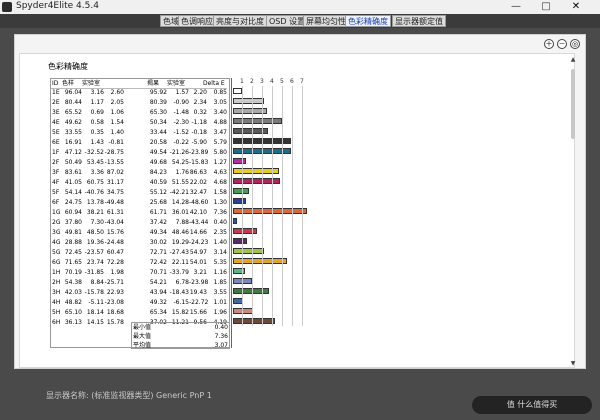 This screenshot has height=420, width=600. Describe the element at coordinates (271, 213) in the screenshot. I see `delta-e-bar-chart: 1234567` at that location.